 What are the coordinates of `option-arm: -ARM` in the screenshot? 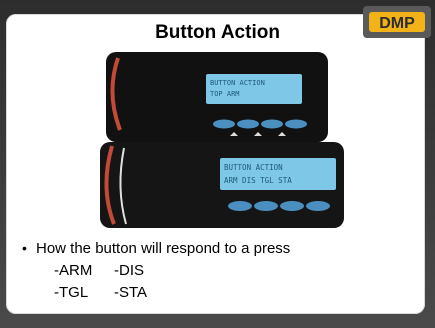 It's located at (73, 270).